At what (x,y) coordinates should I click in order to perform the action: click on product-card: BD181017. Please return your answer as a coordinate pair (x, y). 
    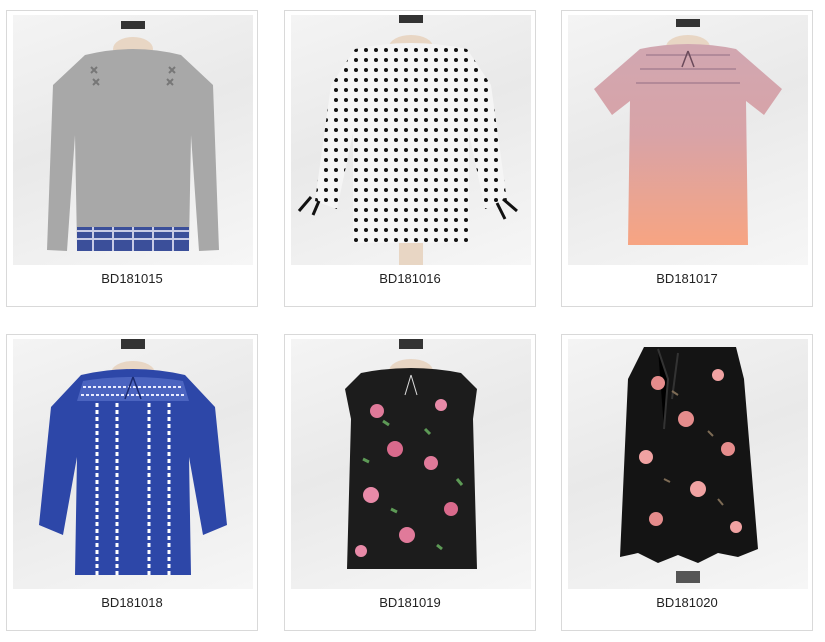
    Looking at the image, I should click on (687, 158).